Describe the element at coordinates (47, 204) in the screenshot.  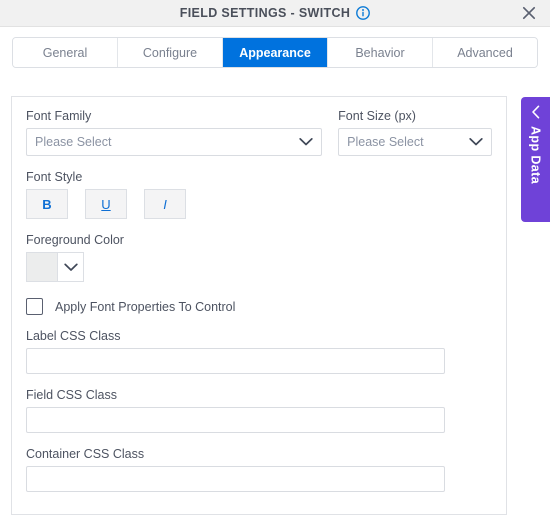
I see `bold-button: B` at that location.